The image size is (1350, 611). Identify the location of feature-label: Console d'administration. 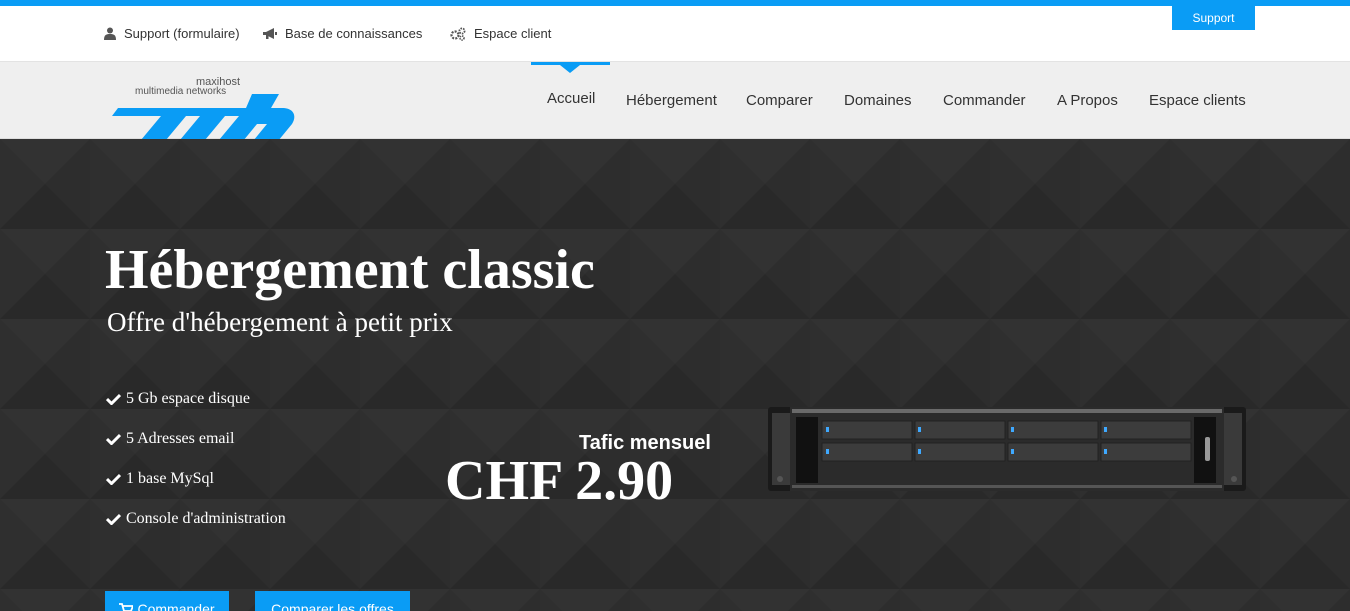
(206, 518).